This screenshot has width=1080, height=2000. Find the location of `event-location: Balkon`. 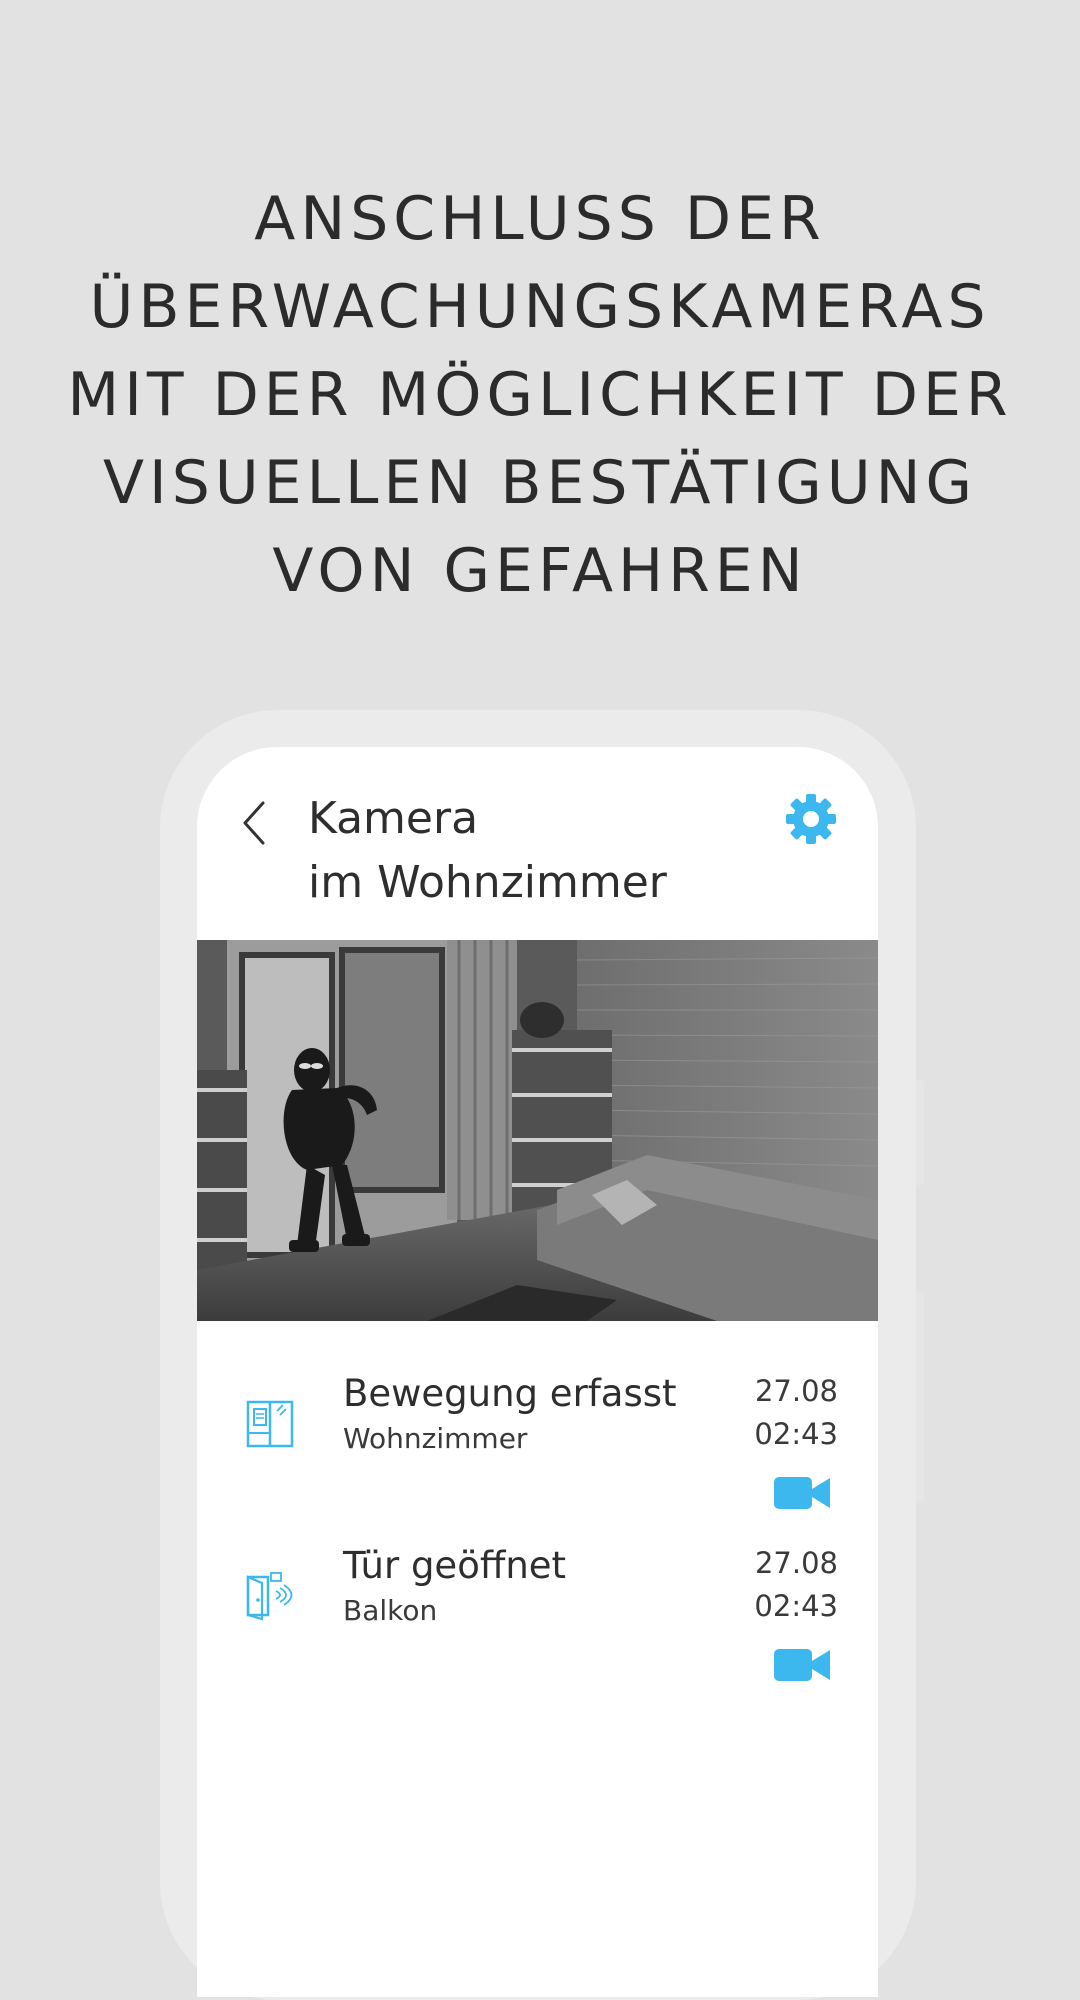

event-location: Balkon is located at coordinates (390, 1610).